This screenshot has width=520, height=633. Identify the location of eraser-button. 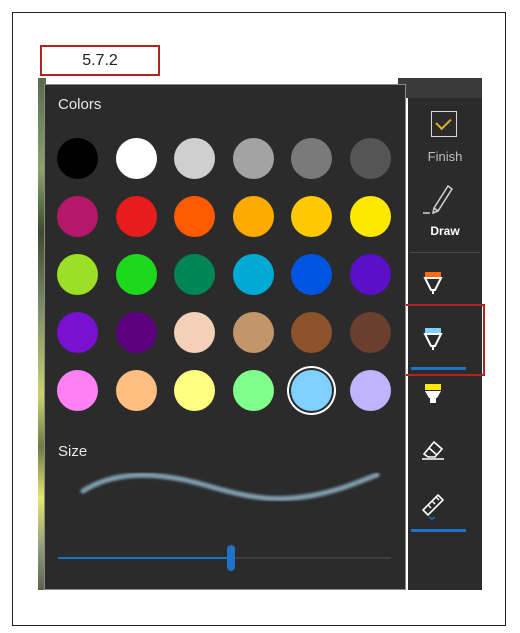
(444, 452).